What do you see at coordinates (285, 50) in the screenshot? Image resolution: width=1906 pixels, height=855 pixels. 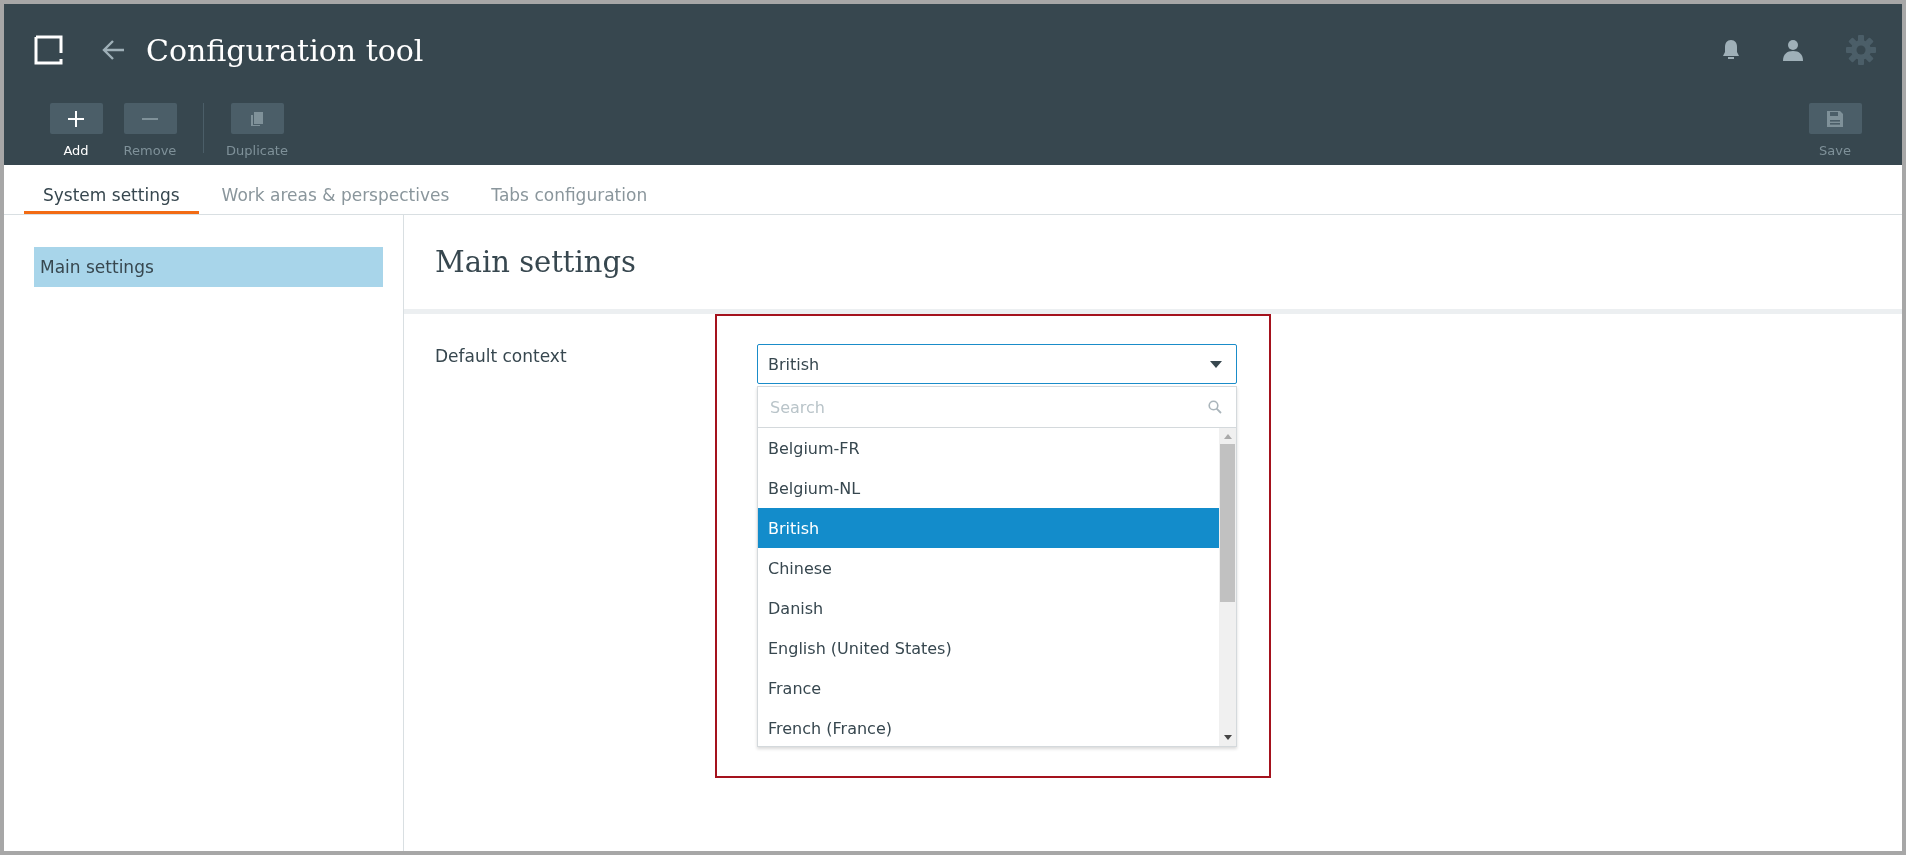 I see `window-title: Configuration tool` at bounding box center [285, 50].